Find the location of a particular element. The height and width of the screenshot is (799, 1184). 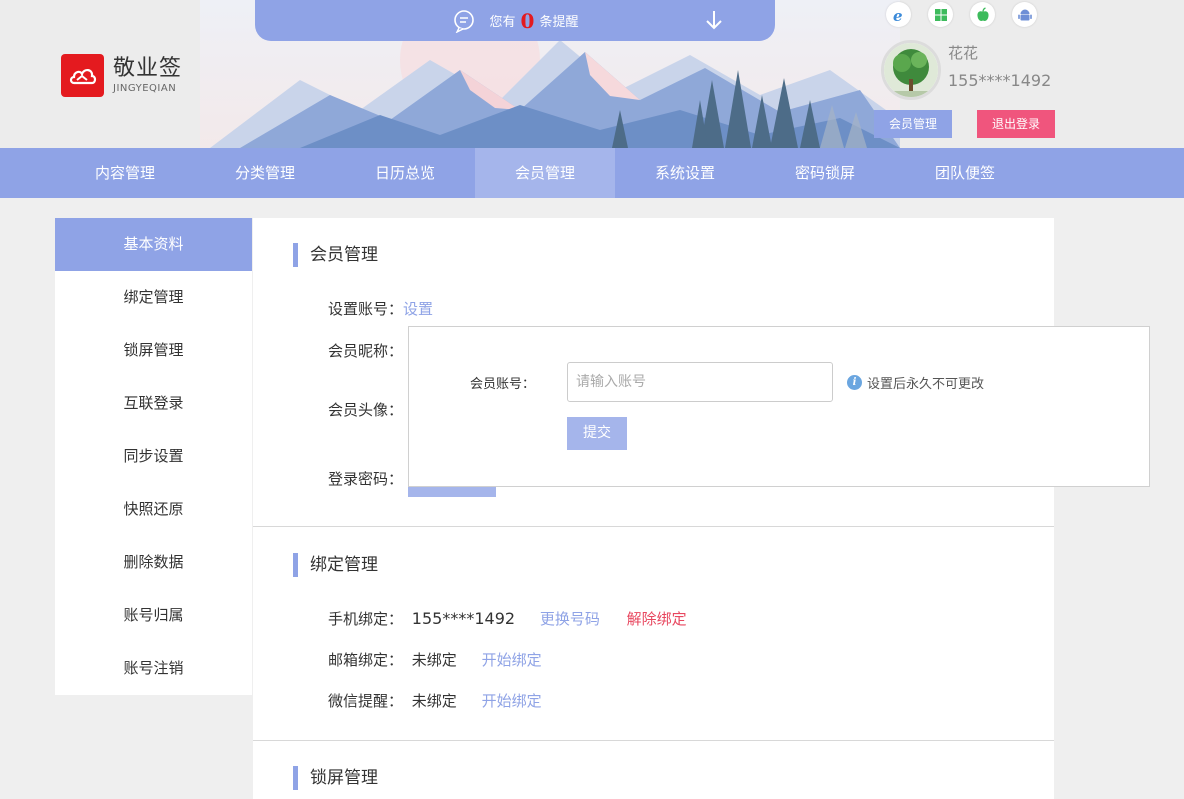

nav-calendar: 日历总览 is located at coordinates (405, 173).